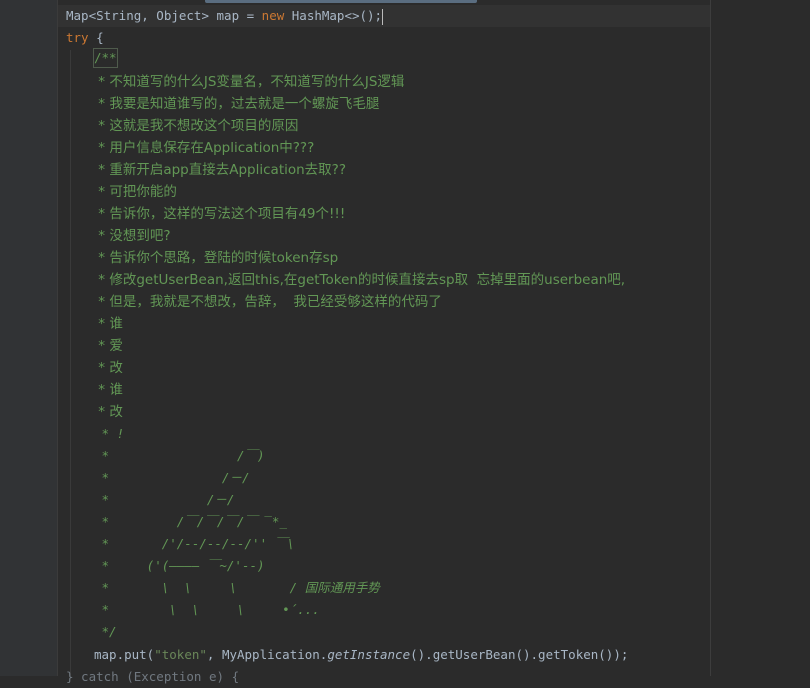 The image size is (810, 688). Describe the element at coordinates (77, 37) in the screenshot. I see `keyword-try: try` at that location.